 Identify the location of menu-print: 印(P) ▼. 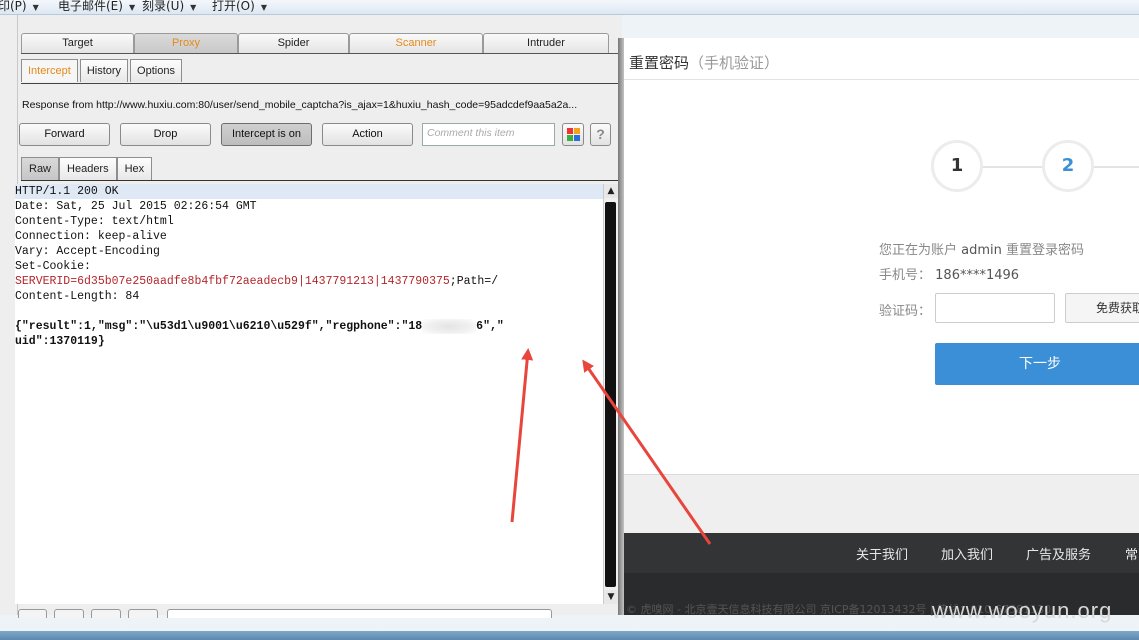
(19, 7).